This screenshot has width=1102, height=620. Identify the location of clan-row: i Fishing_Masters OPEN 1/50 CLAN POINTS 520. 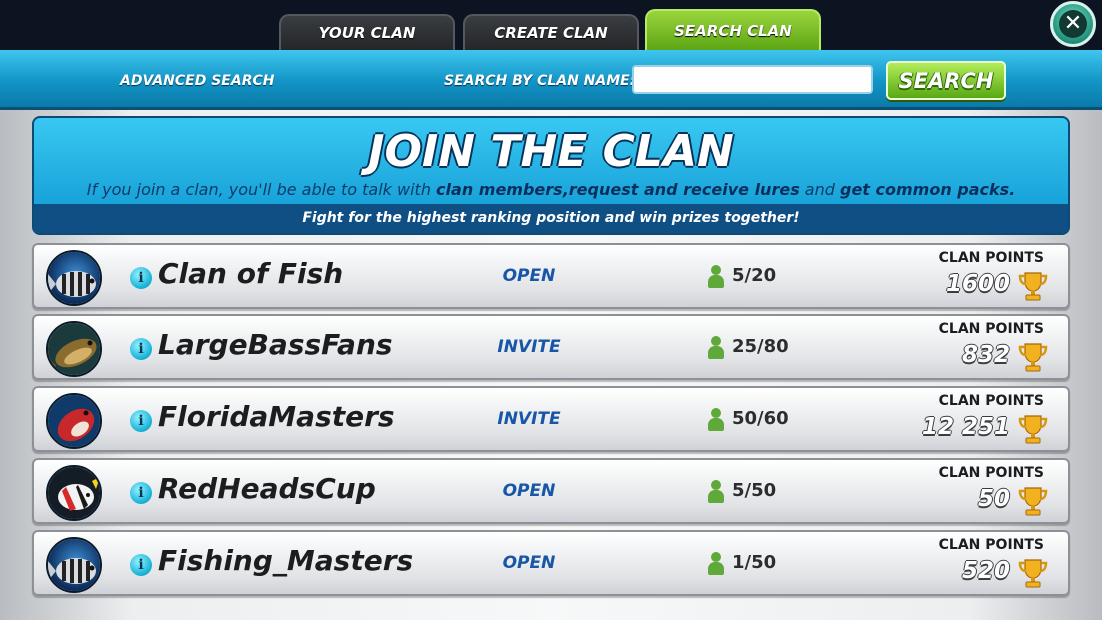
(551, 563).